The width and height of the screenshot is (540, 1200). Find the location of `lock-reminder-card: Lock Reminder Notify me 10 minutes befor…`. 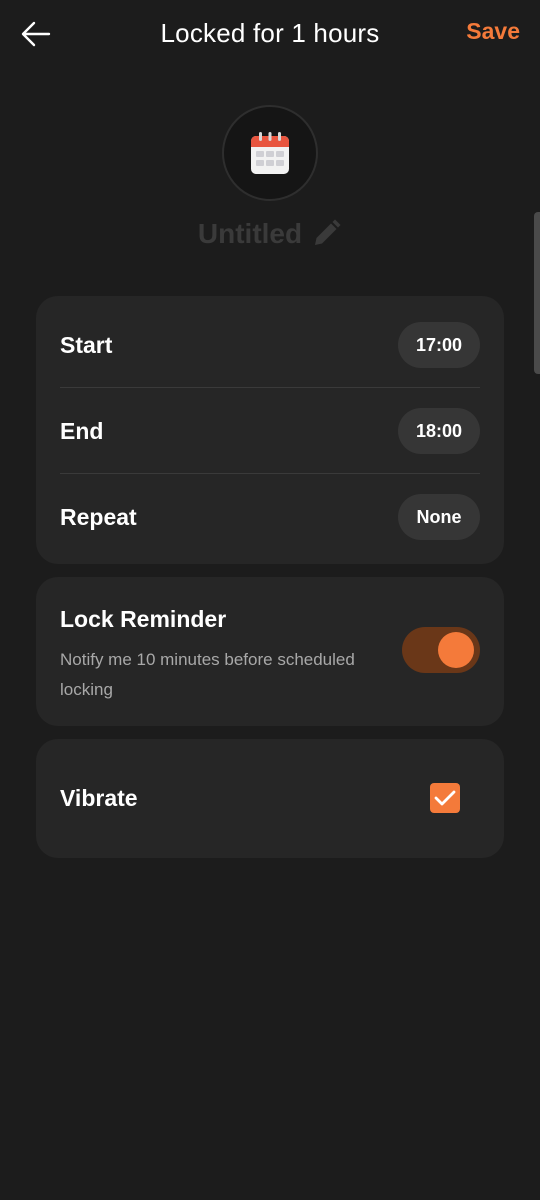

lock-reminder-card: Lock Reminder Notify me 10 minutes befor… is located at coordinates (270, 651).